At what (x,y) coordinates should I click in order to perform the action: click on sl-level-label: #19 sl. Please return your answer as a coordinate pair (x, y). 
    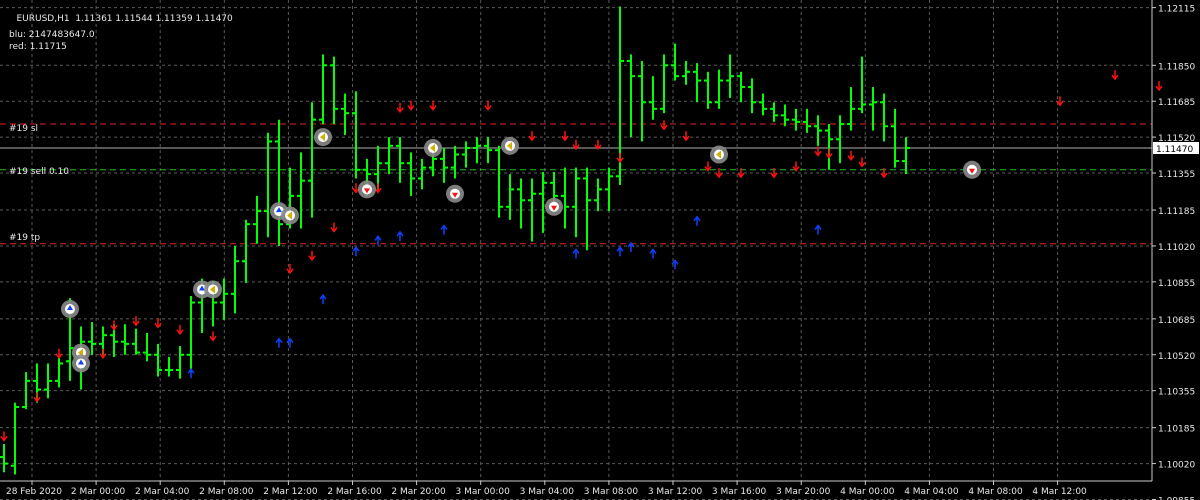
    Looking at the image, I should click on (24, 129).